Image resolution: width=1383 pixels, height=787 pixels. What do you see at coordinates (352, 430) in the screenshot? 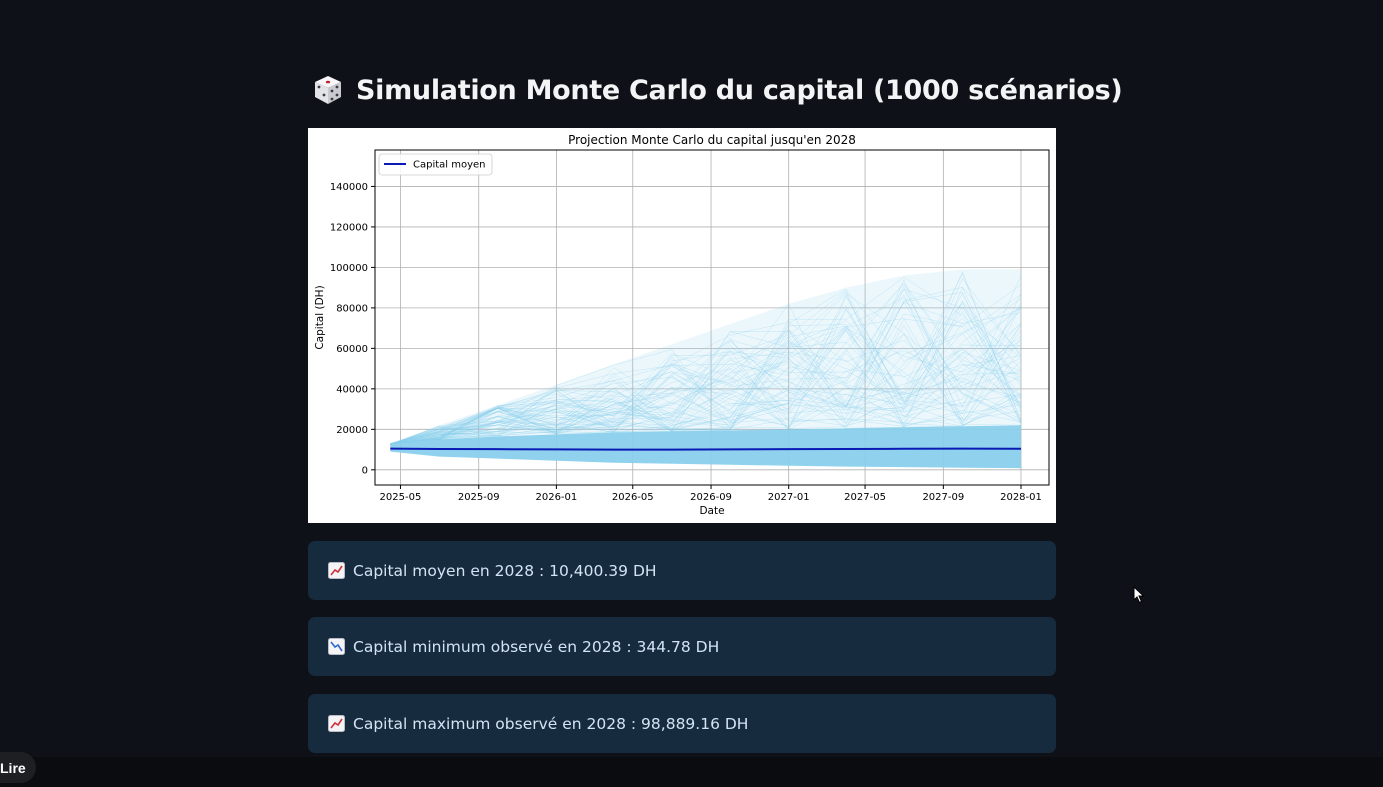
I see `y-tick-label: 20000` at bounding box center [352, 430].